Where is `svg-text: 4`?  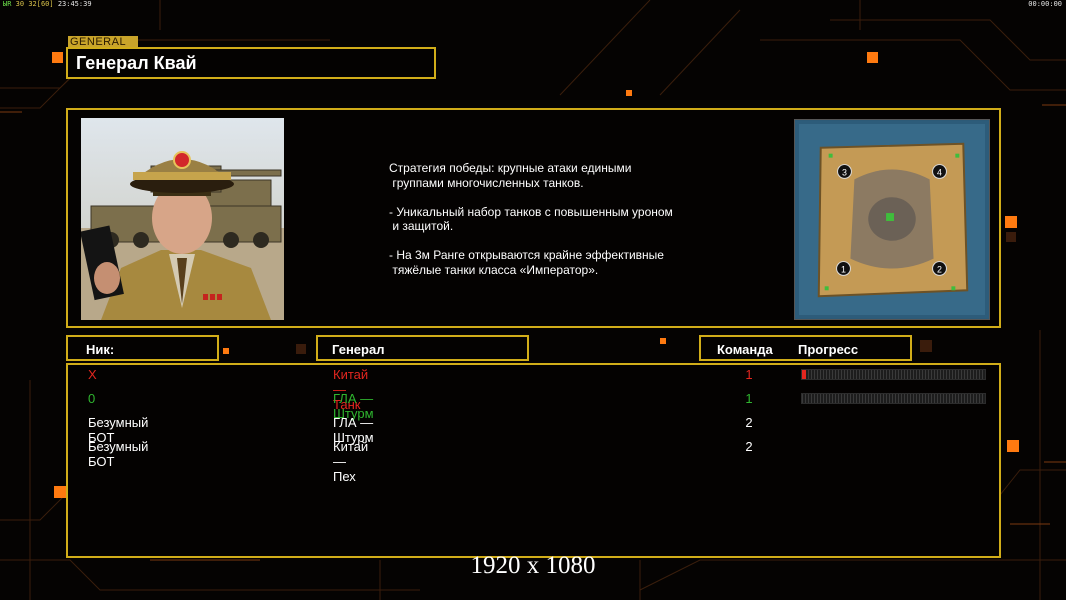
svg-text: 4 is located at coordinates (939, 172).